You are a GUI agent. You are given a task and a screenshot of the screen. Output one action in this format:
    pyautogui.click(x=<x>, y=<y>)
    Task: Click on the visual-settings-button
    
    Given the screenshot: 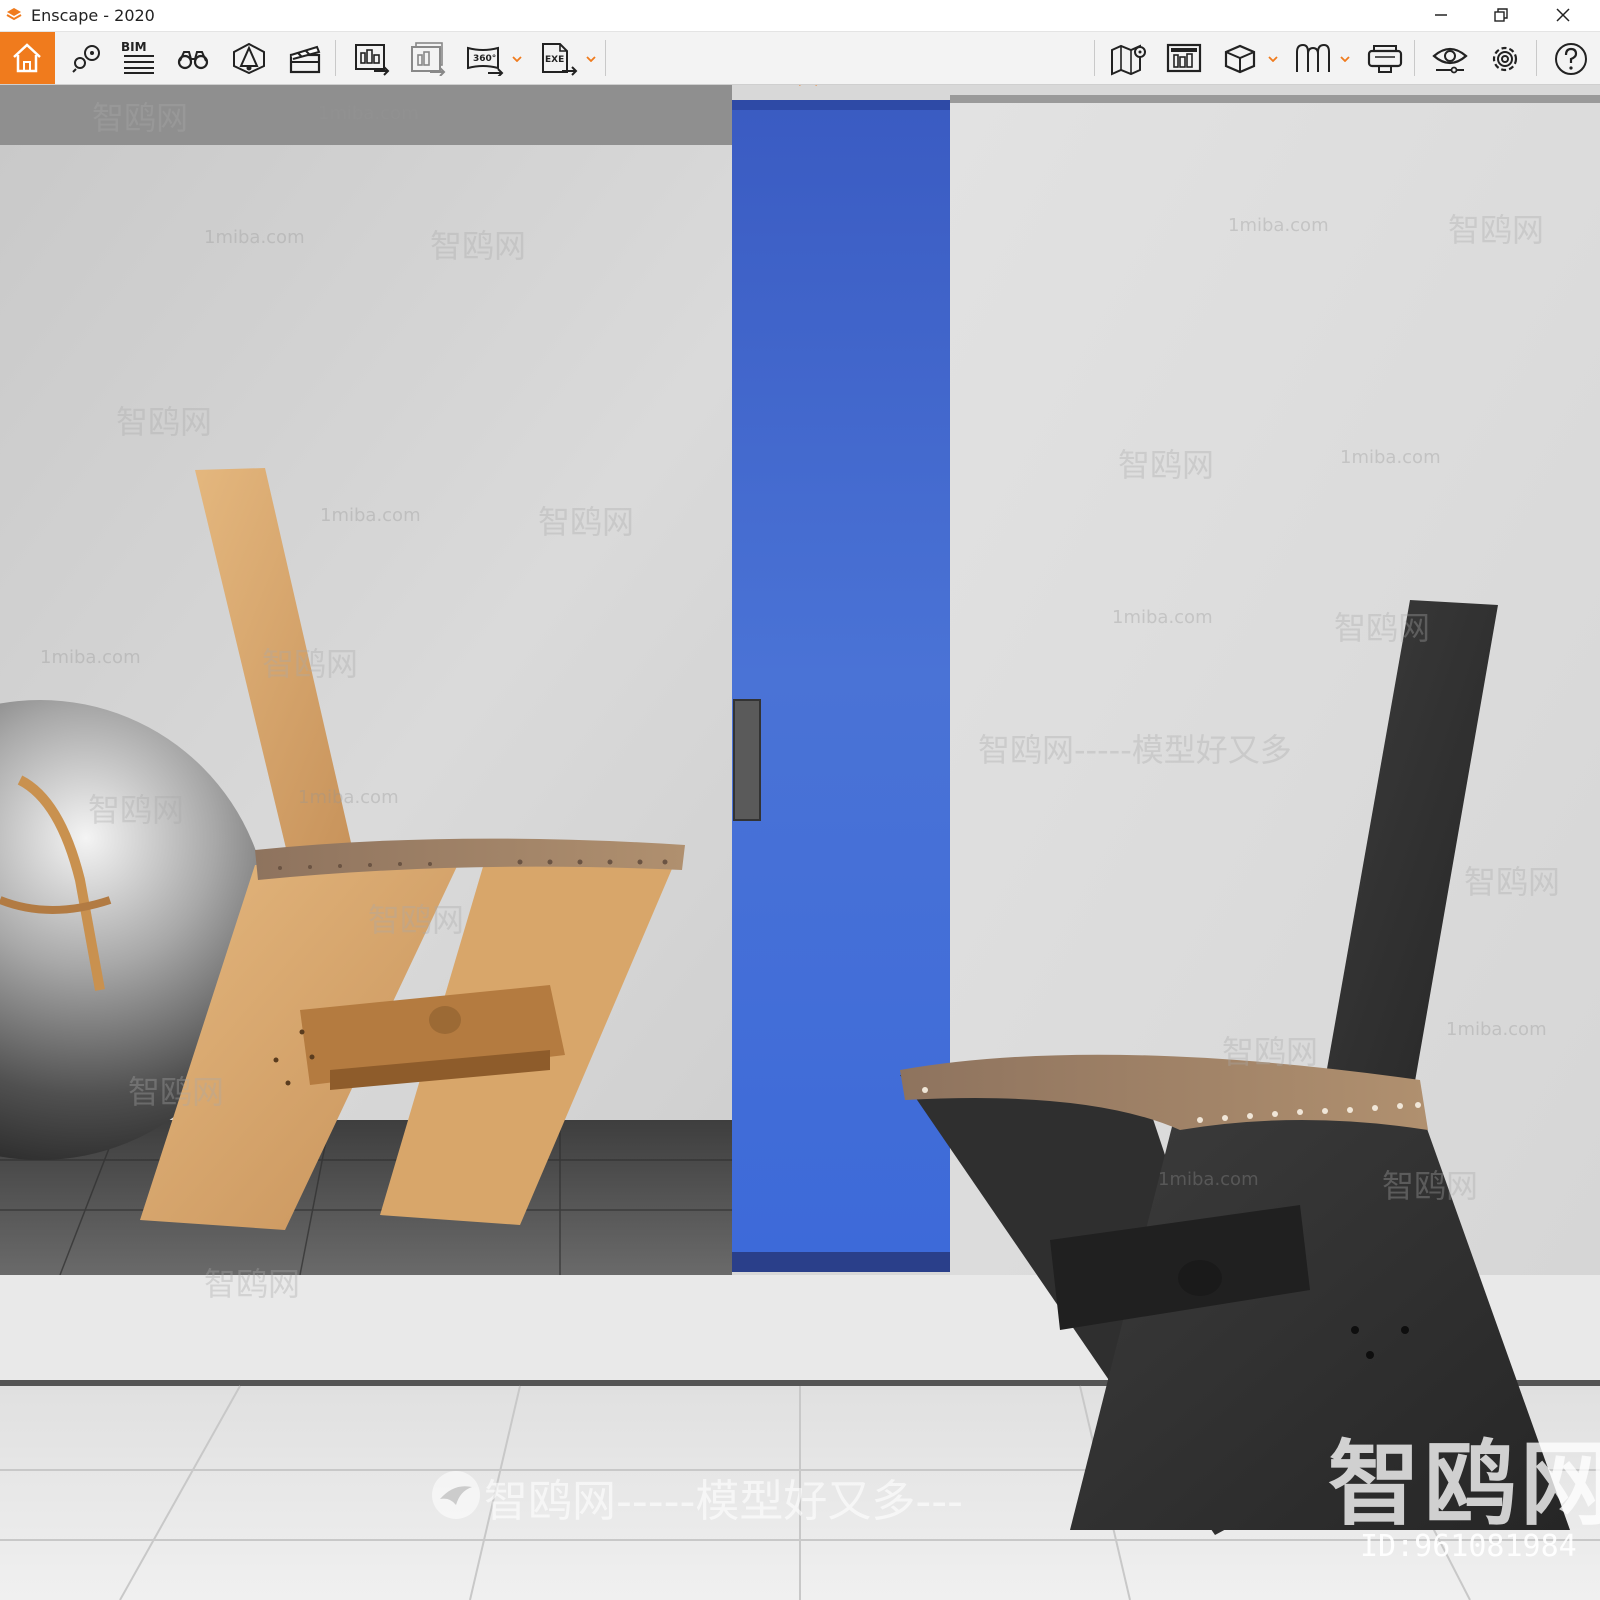 What is the action you would take?
    pyautogui.click(x=1448, y=58)
    